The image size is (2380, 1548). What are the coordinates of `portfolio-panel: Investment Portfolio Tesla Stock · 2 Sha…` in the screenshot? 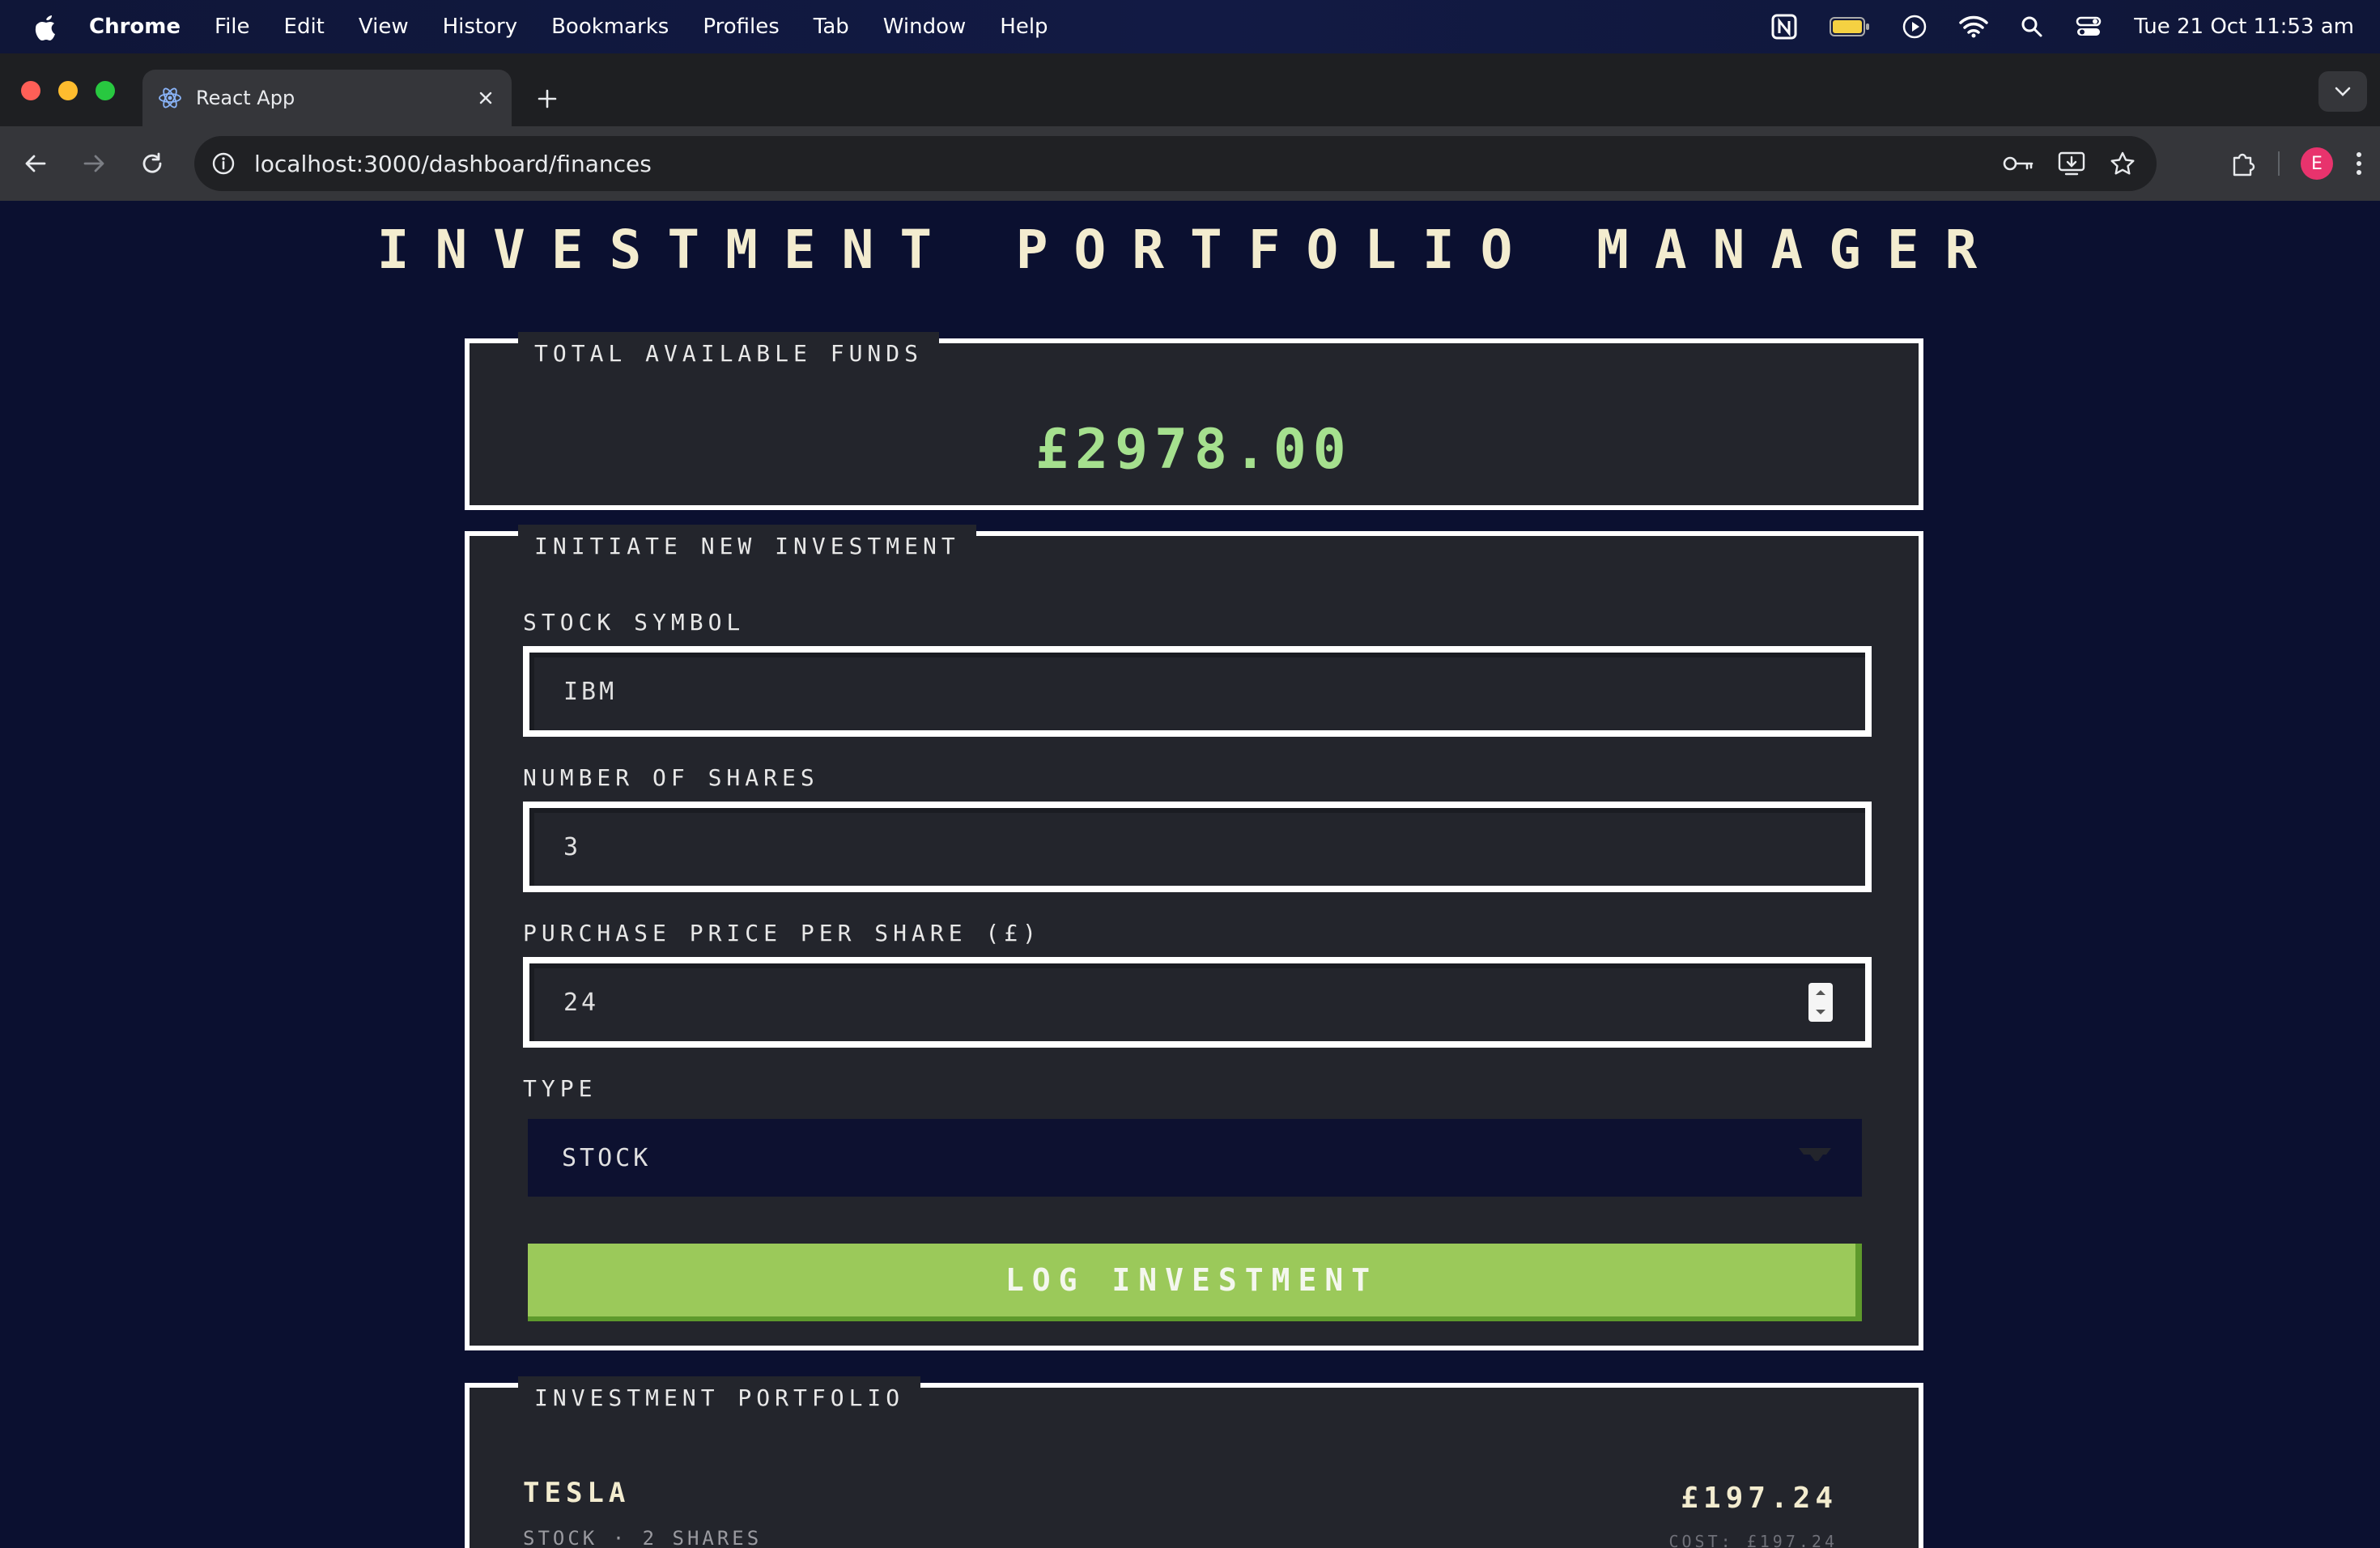 It's located at (1194, 1462).